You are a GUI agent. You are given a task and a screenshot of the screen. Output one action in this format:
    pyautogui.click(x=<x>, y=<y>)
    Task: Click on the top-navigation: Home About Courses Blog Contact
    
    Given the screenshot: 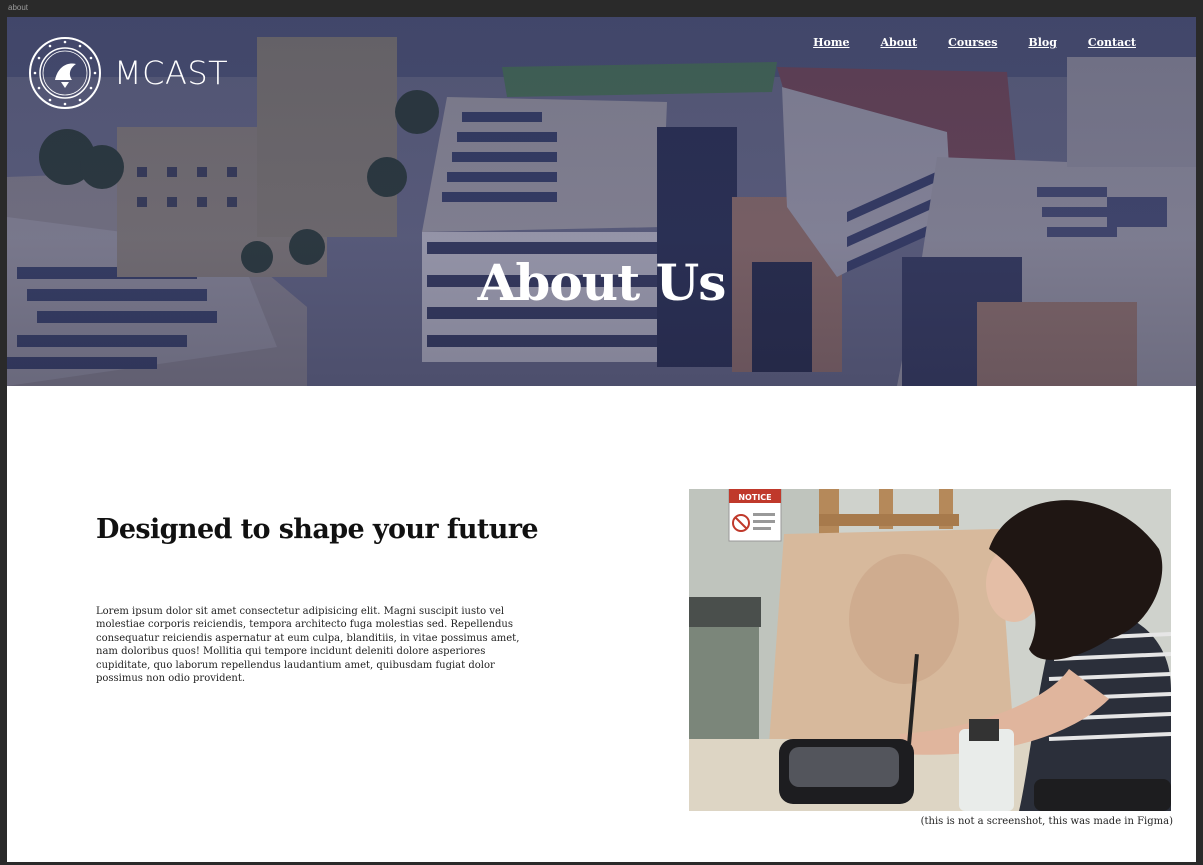 What is the action you would take?
    pyautogui.click(x=959, y=42)
    